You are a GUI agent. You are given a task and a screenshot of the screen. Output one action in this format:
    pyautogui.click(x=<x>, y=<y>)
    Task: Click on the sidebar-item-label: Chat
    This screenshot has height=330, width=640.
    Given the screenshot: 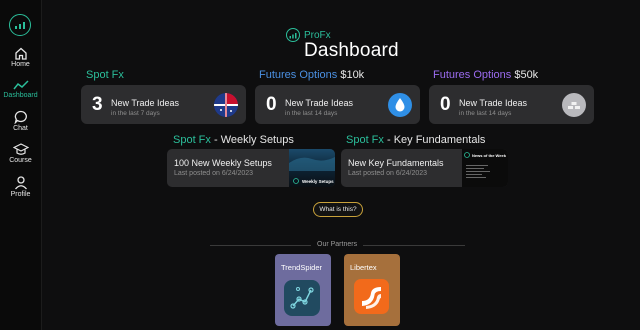 What is the action you would take?
    pyautogui.click(x=20, y=128)
    